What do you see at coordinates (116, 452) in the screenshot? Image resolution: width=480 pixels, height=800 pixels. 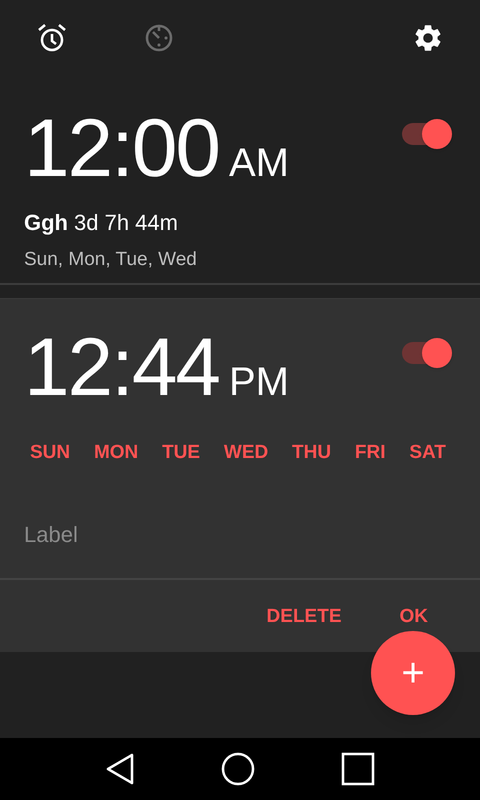 I see `weekday-button: MON` at bounding box center [116, 452].